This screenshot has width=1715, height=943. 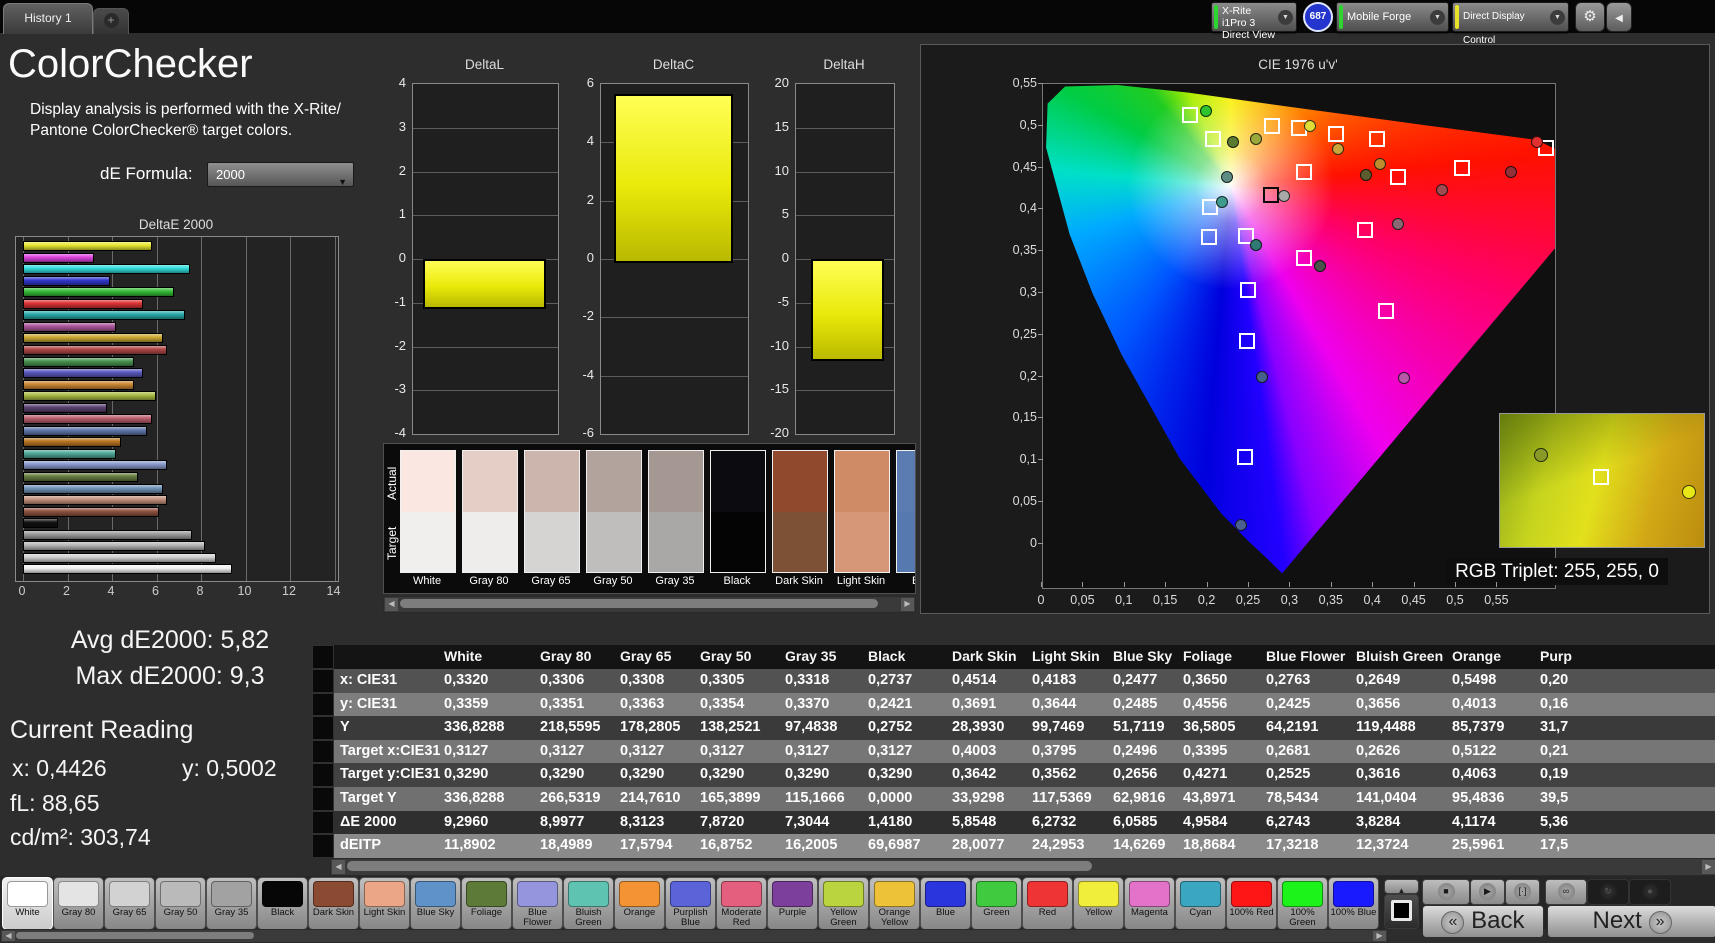 I want to click on meter-count-badge: 687, so click(x=1318, y=17).